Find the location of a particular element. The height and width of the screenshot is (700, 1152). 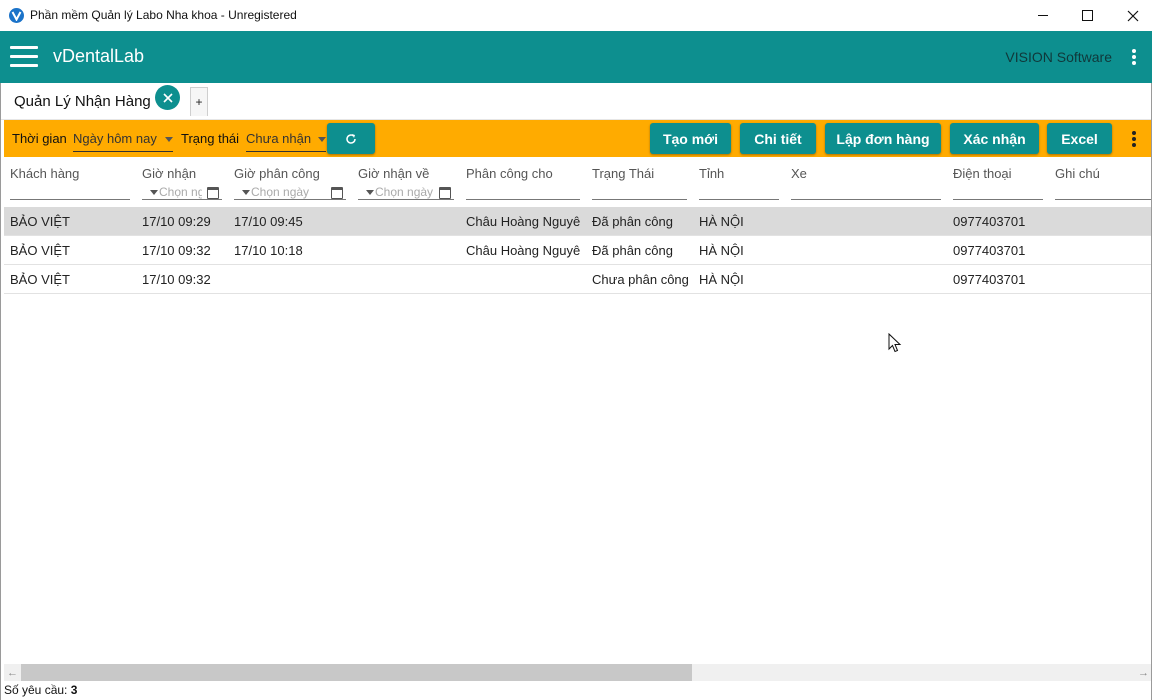

tab-strip: Quản Lý Nhận Hàng + is located at coordinates (576, 101).